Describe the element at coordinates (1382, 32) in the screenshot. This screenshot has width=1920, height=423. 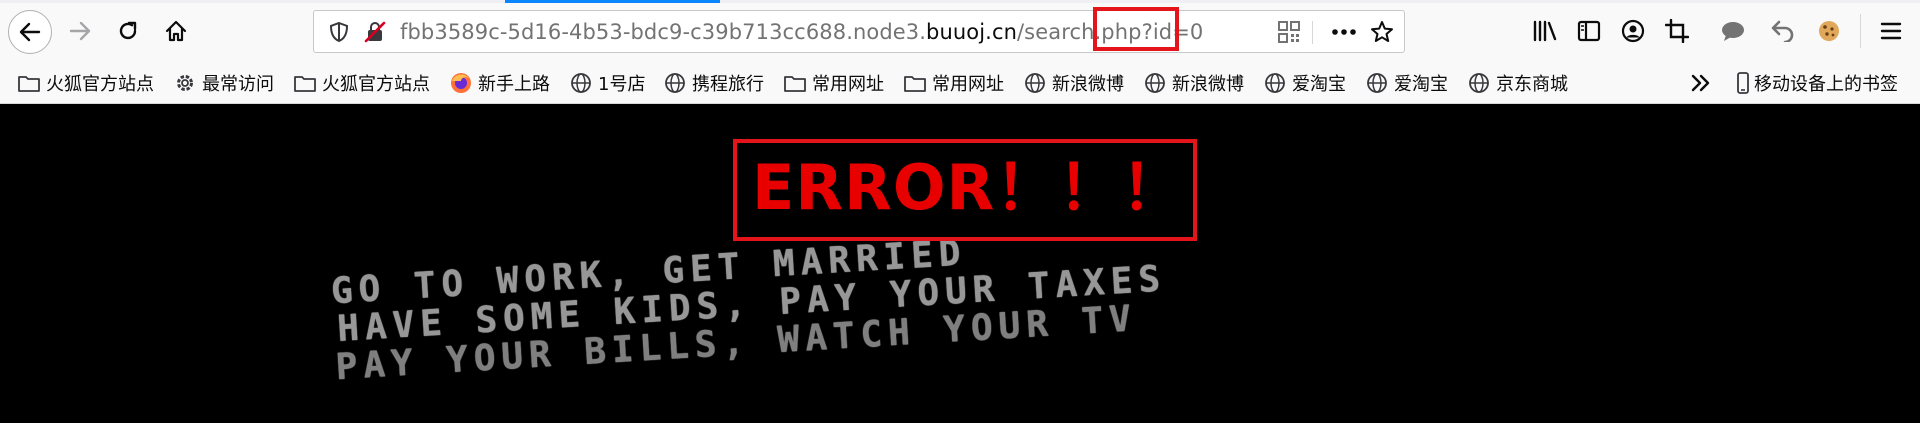
I see `bookmark-star-icon` at that location.